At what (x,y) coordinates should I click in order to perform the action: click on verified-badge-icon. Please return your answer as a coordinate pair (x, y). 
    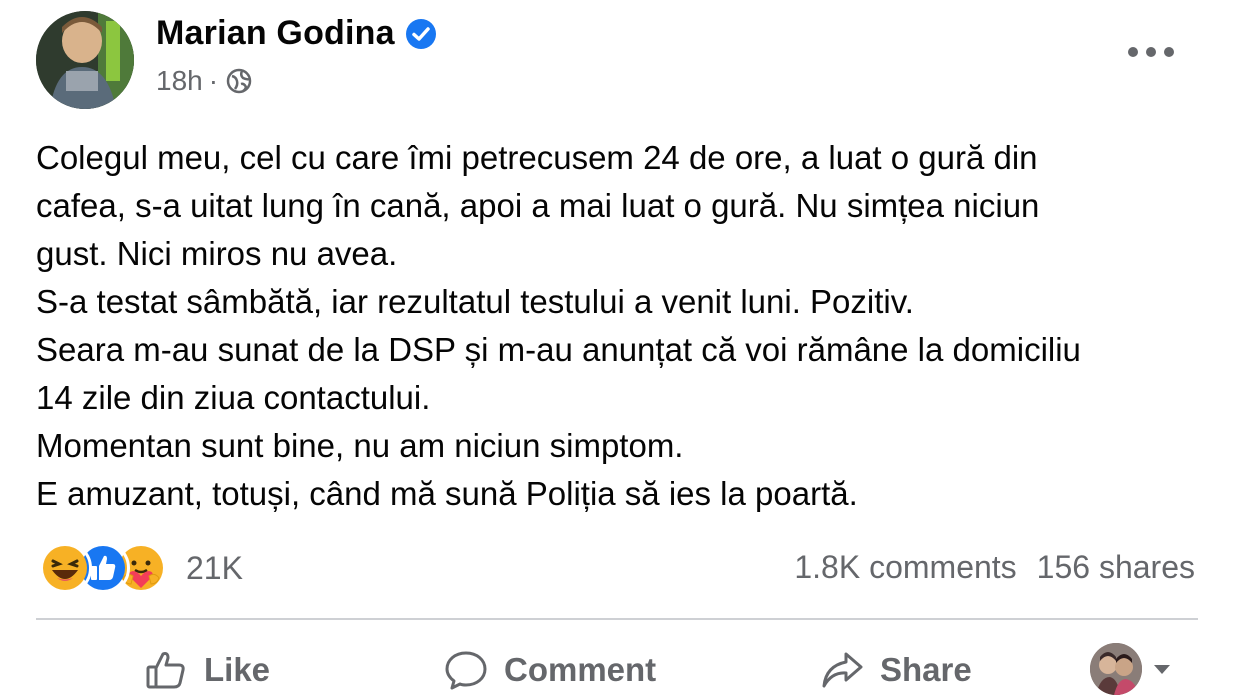
    Looking at the image, I should click on (421, 34).